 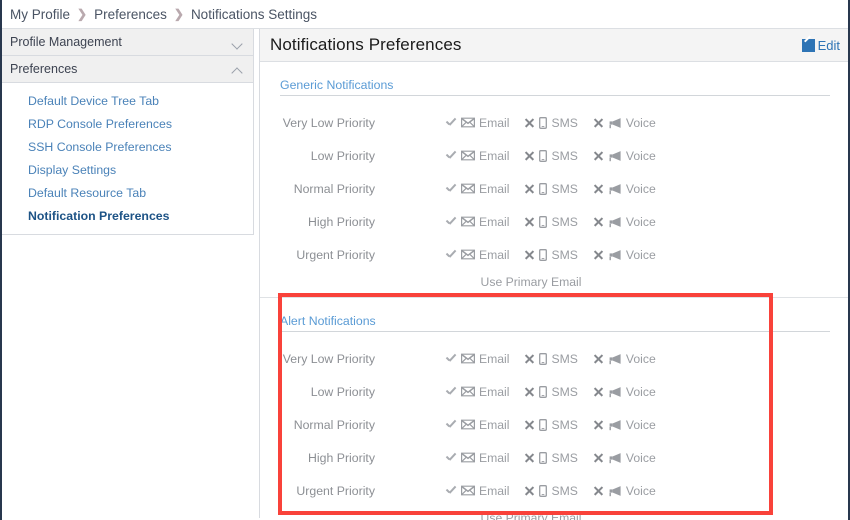 What do you see at coordinates (127, 192) in the screenshot?
I see `sidebar-item-default-resource-tab: Default Resource Tab` at bounding box center [127, 192].